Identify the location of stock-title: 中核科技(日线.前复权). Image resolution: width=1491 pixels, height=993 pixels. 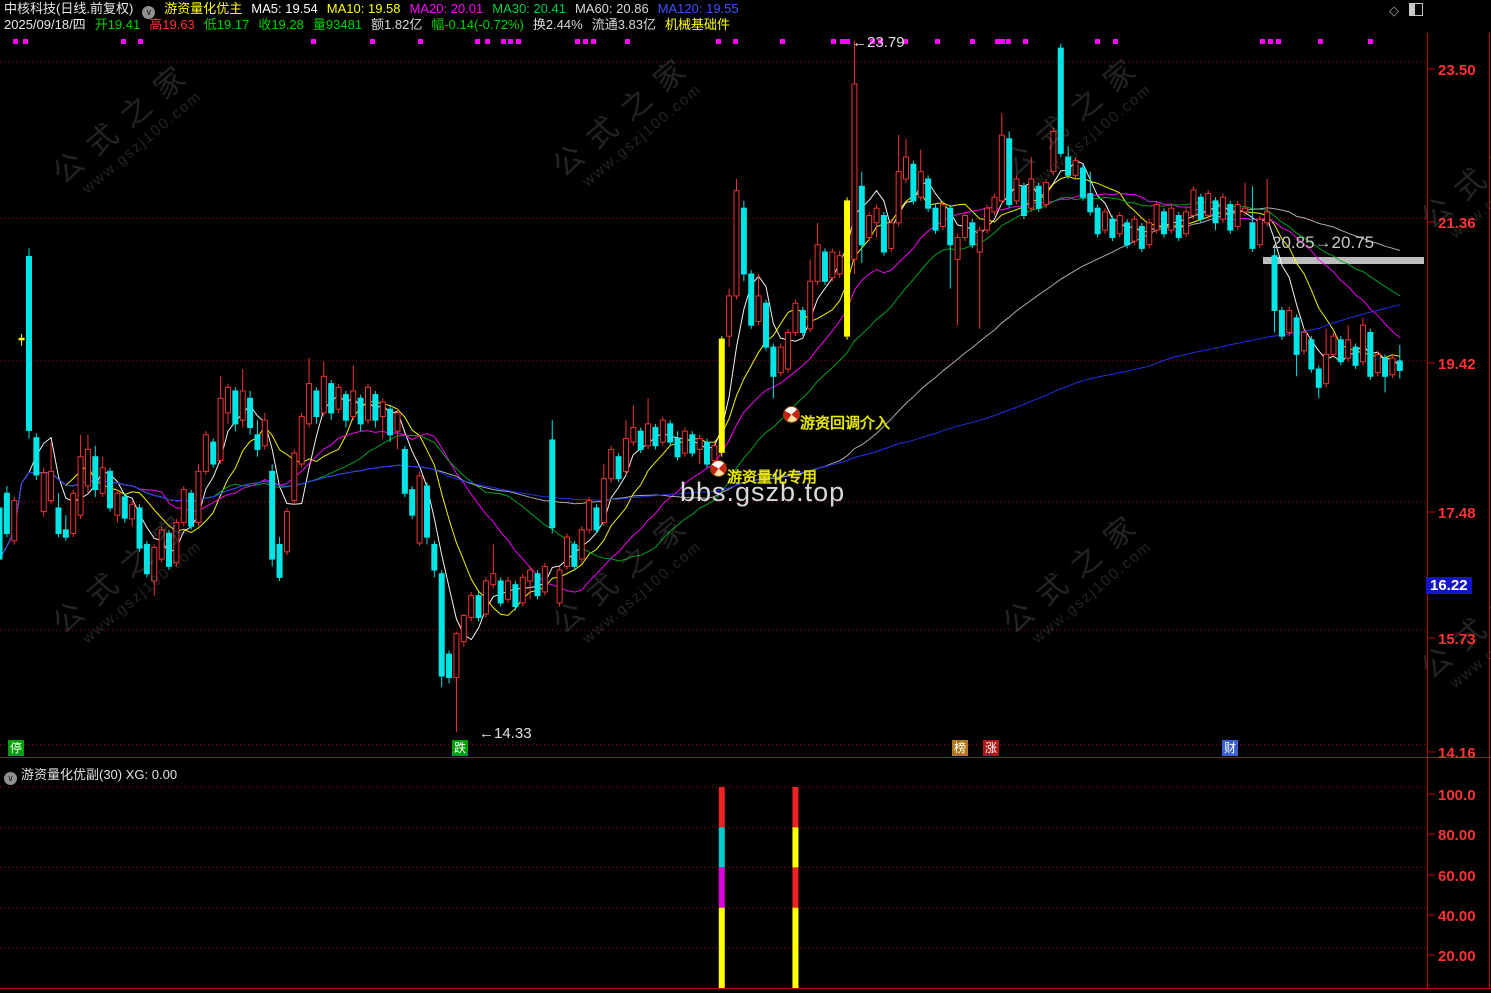
(69, 8).